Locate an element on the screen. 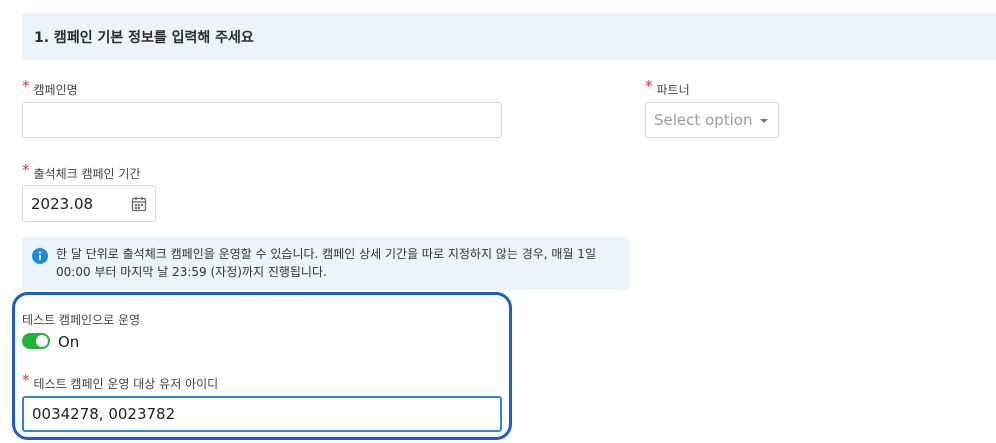 The height and width of the screenshot is (443, 996). section-header: 1. 캠페인 기본 정보를 입력해 주세요 is located at coordinates (509, 36).